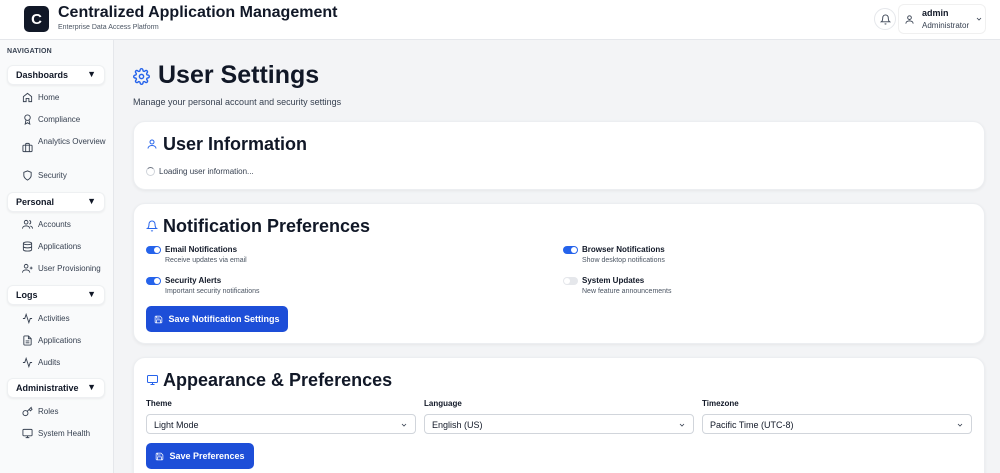  What do you see at coordinates (946, 25) in the screenshot?
I see `user-role: Administrator` at bounding box center [946, 25].